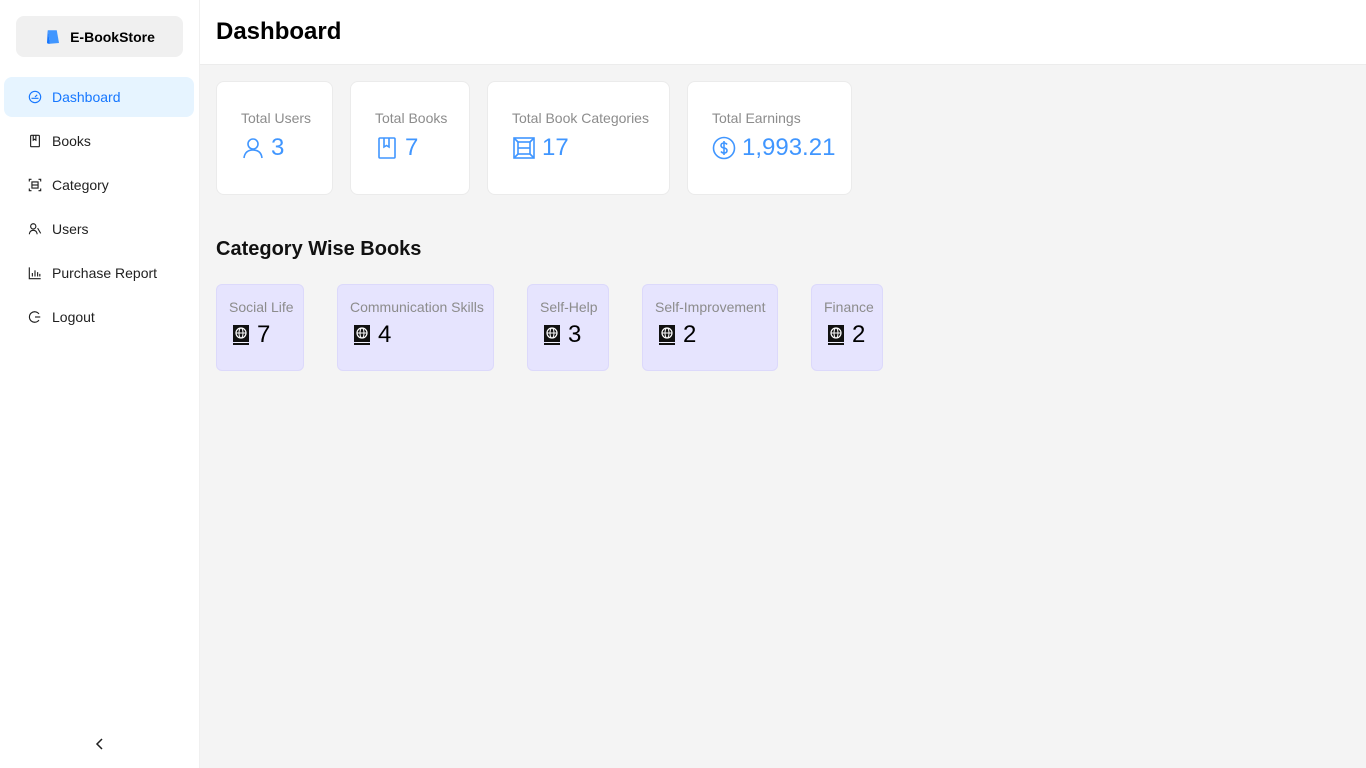 The image size is (1366, 768). I want to click on category-card-self-improvement: Self-Improvement 2, so click(710, 327).